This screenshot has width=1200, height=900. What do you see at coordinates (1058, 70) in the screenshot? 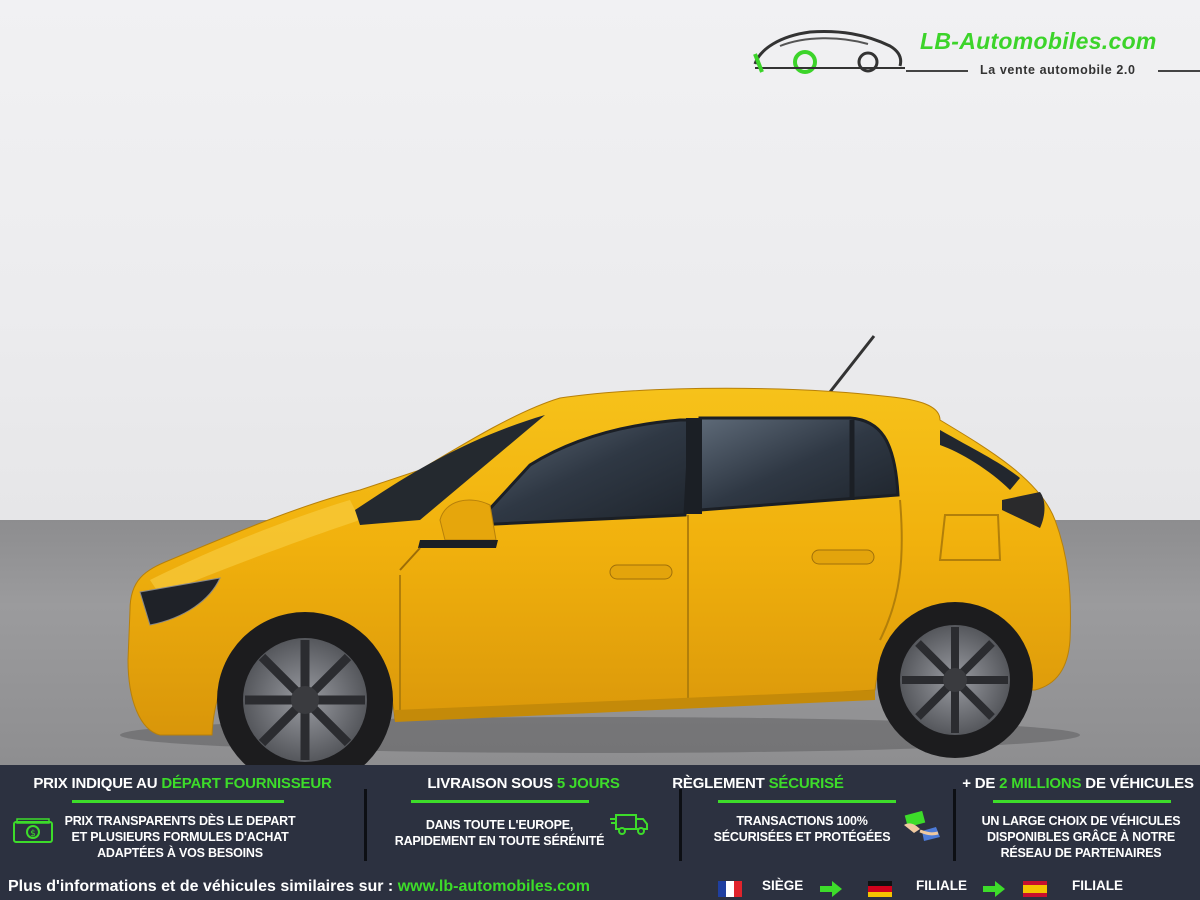
I see `logo-tagline: La vente automobile 2.0` at bounding box center [1058, 70].